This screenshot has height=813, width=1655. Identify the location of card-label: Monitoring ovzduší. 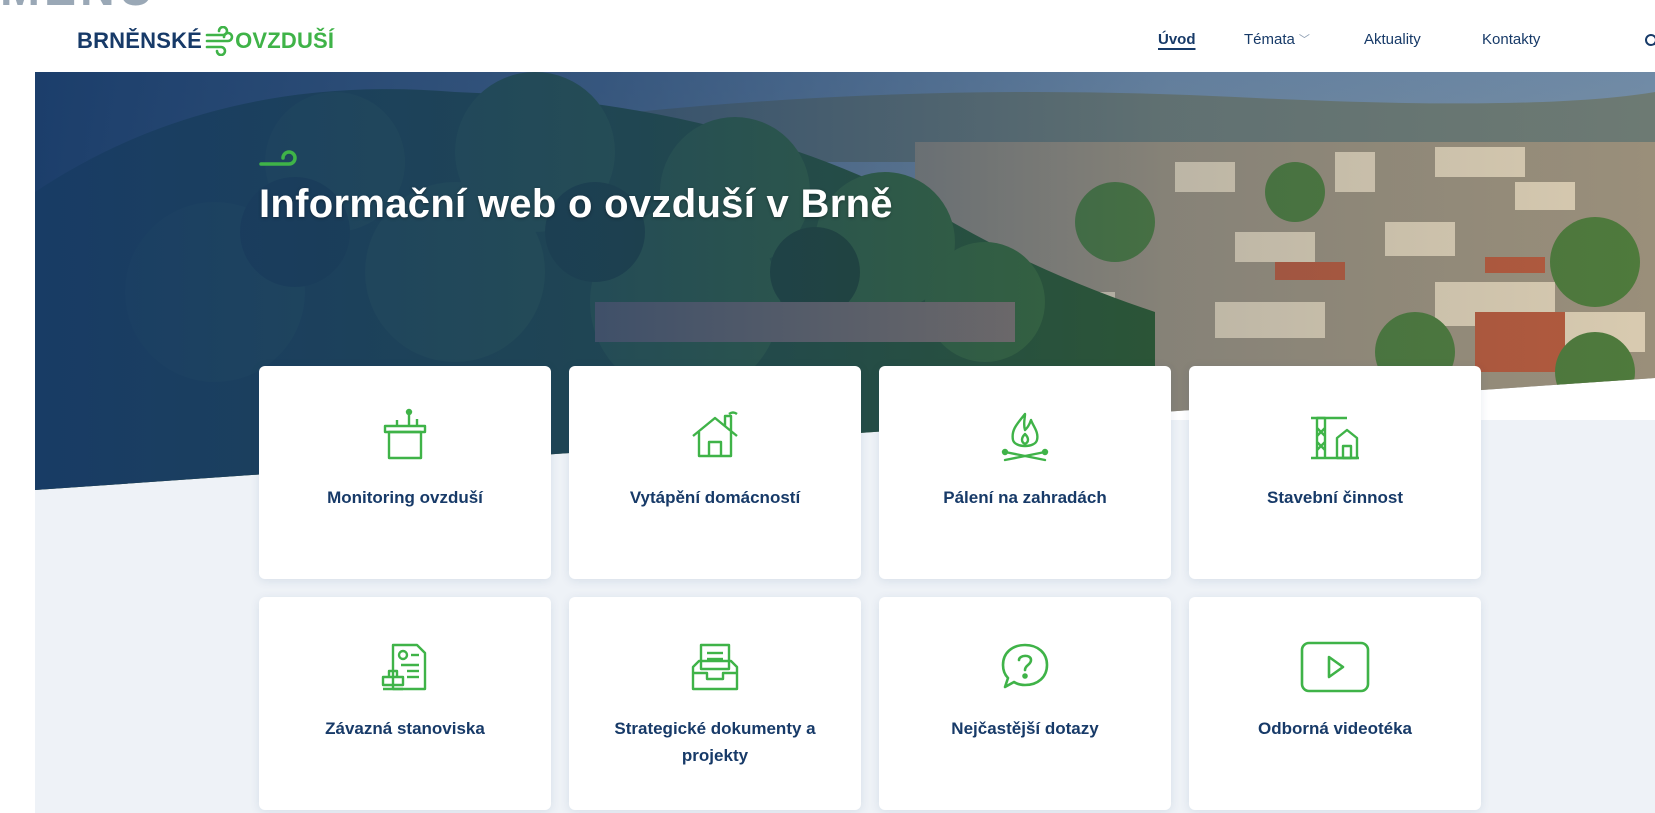
(405, 497).